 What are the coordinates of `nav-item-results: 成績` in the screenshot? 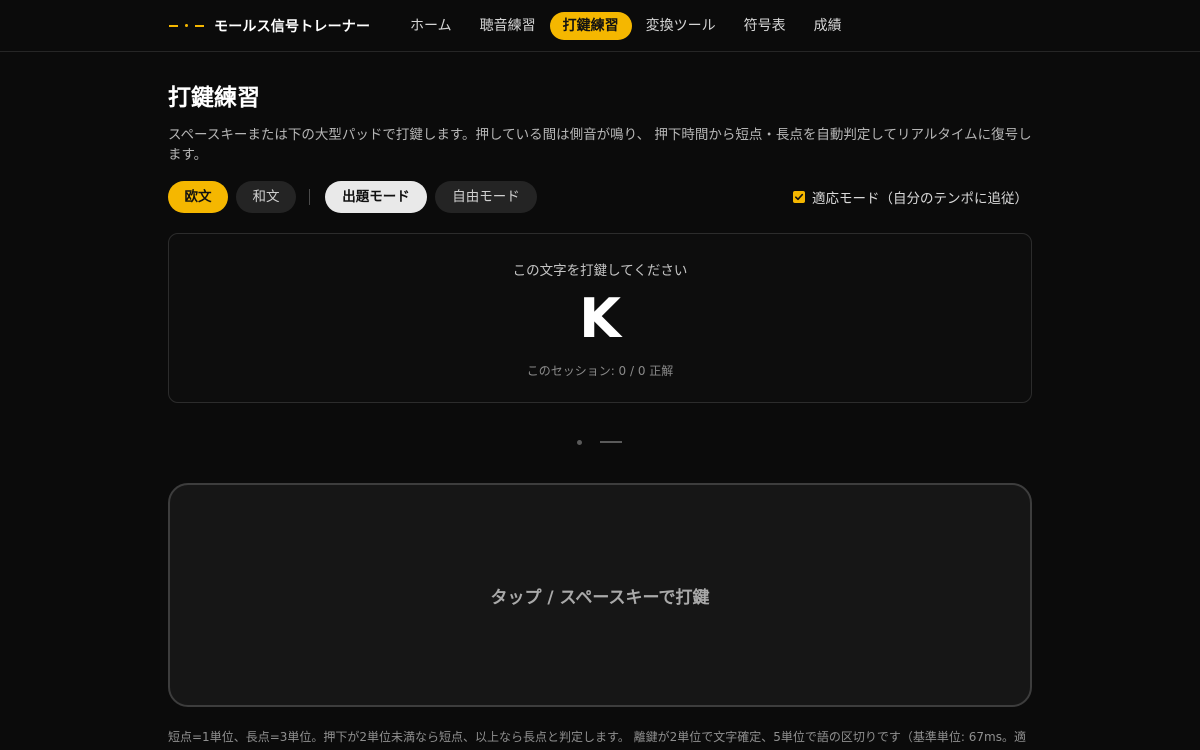 It's located at (828, 26).